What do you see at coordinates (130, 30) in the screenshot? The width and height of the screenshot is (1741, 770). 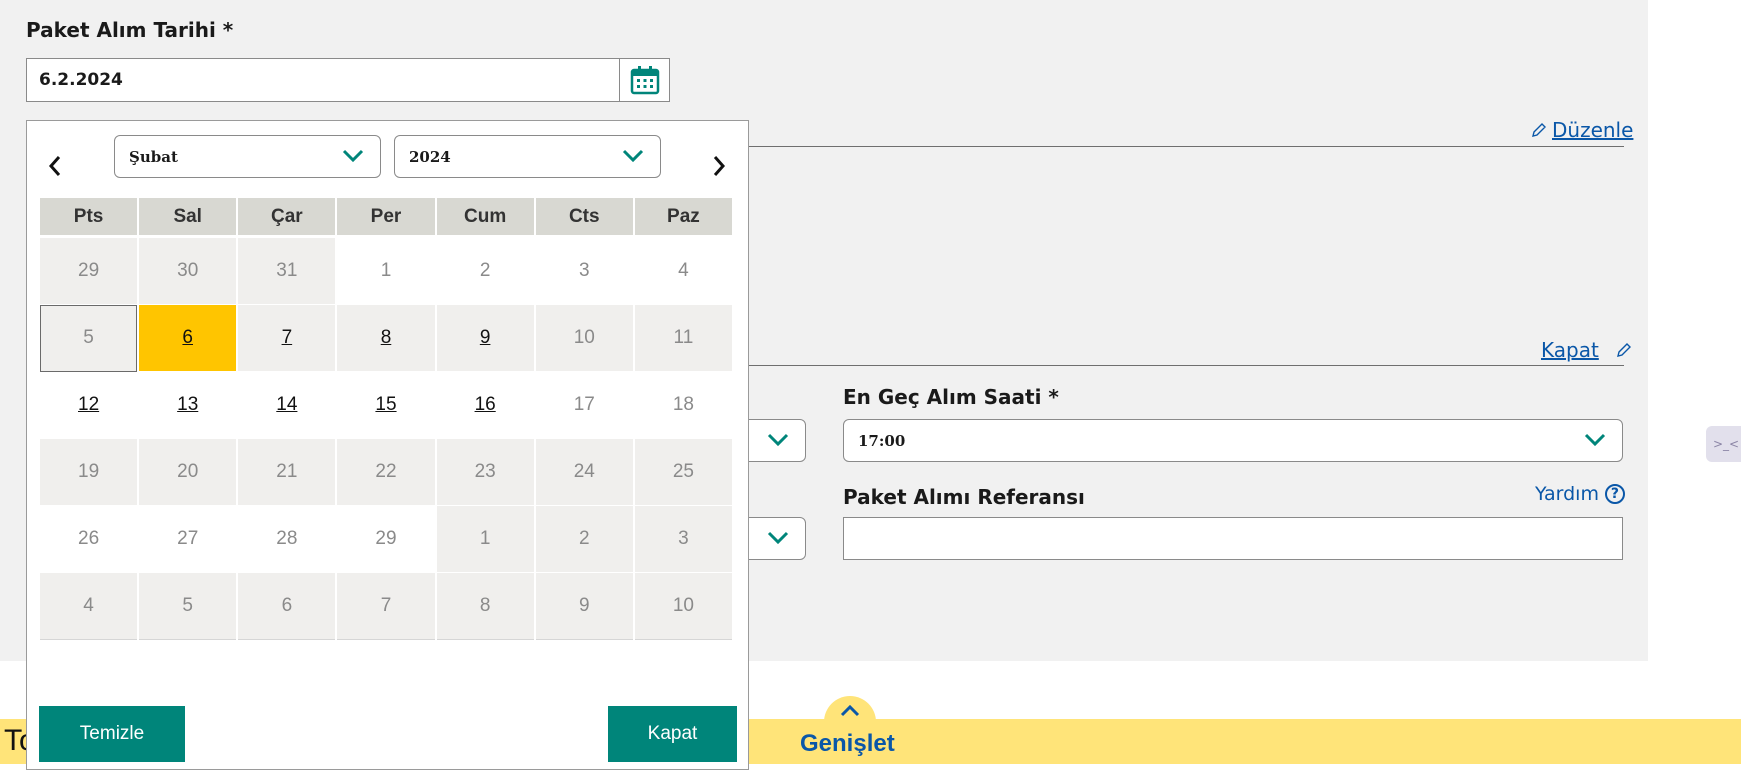 I see `pickup-date-label: Paket Alım Tarihi *` at bounding box center [130, 30].